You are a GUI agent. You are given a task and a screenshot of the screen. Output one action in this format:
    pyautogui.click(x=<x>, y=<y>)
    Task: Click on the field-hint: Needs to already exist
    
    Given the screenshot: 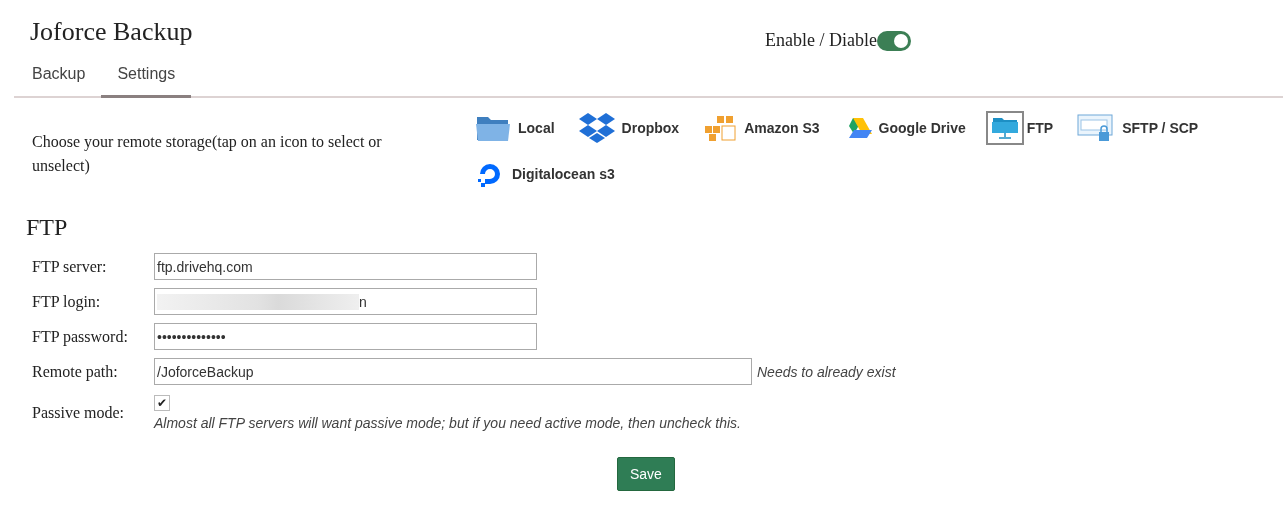 What is the action you would take?
    pyautogui.click(x=826, y=371)
    